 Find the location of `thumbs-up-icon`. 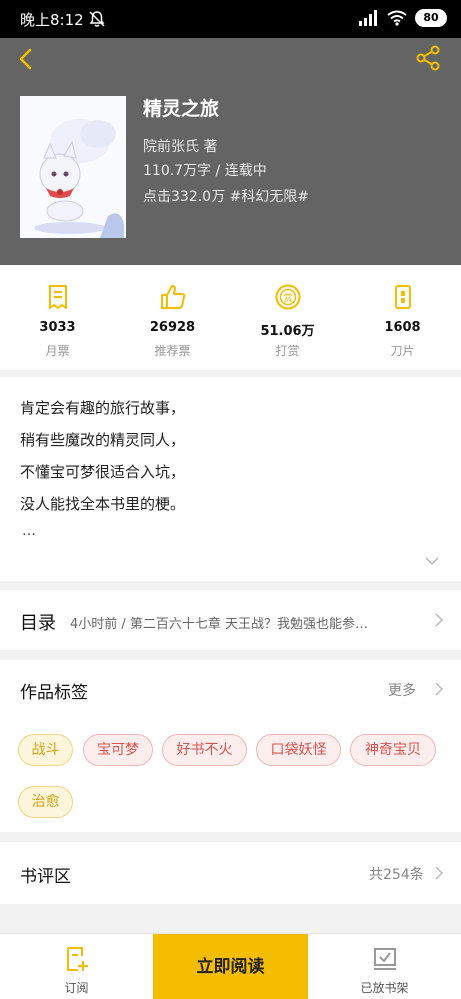

thumbs-up-icon is located at coordinates (173, 297).